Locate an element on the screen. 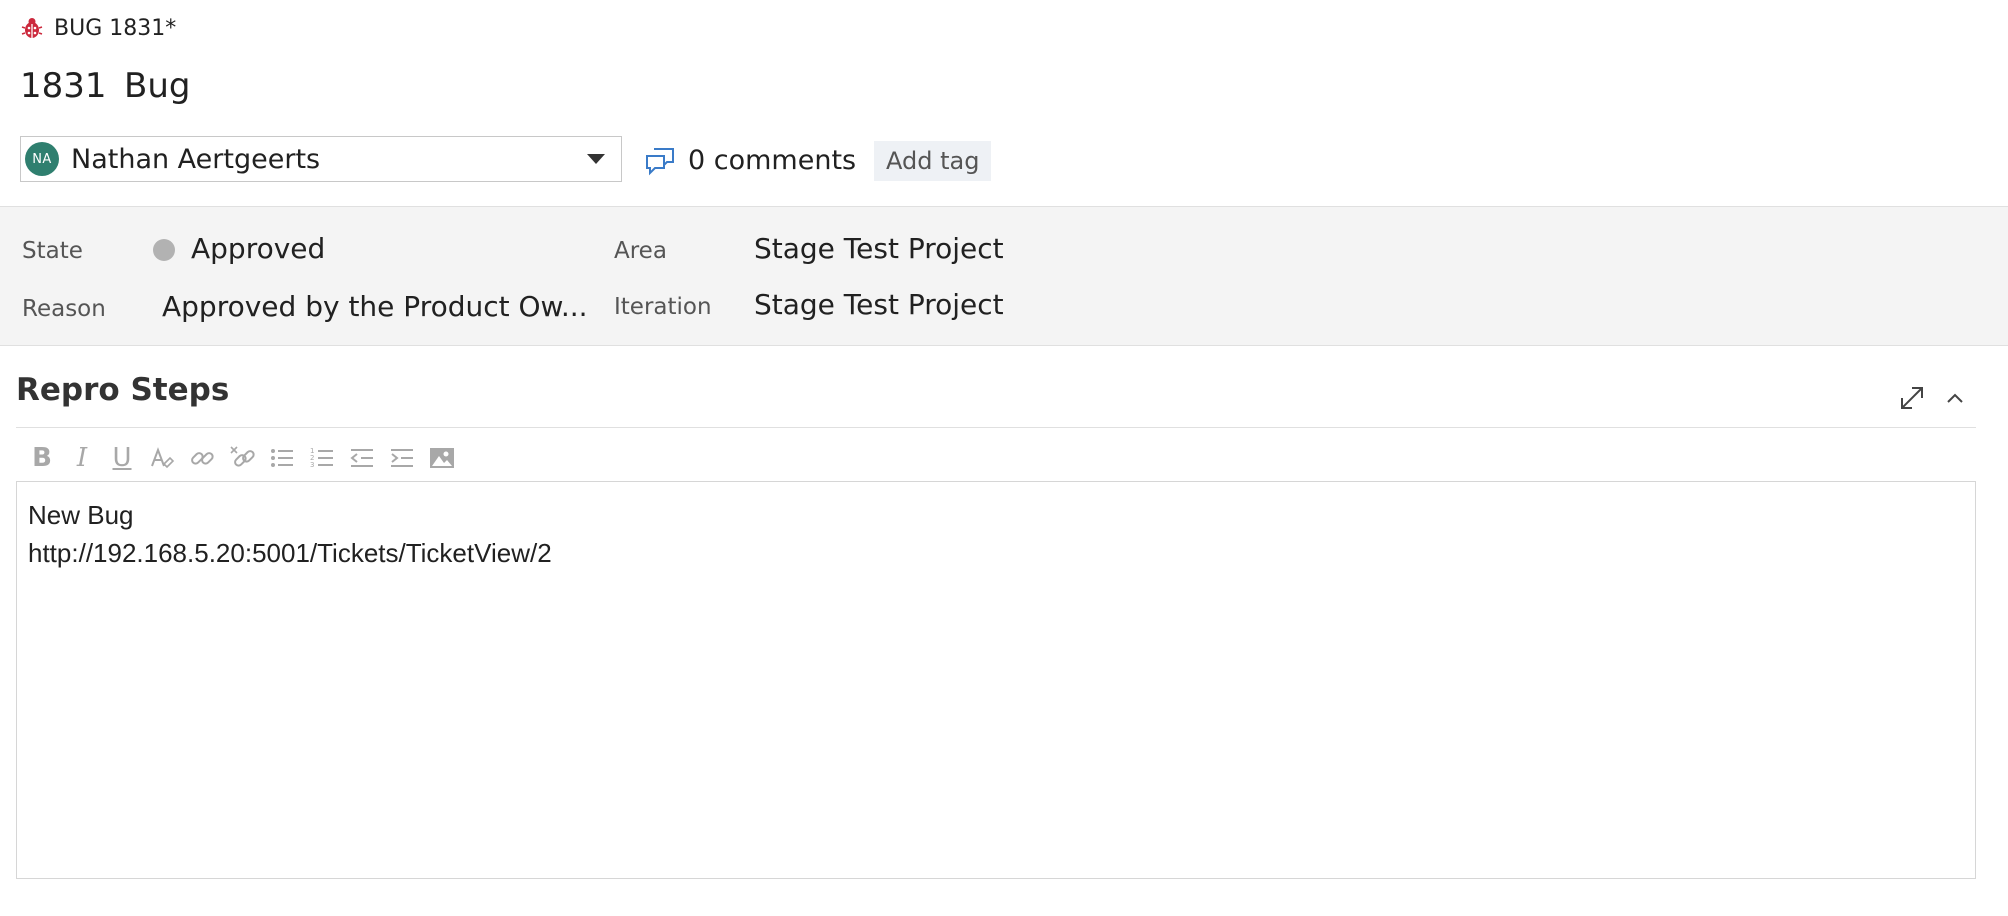 Image resolution: width=2008 pixels, height=916 pixels. work-item-id: 1831 is located at coordinates (63, 86).